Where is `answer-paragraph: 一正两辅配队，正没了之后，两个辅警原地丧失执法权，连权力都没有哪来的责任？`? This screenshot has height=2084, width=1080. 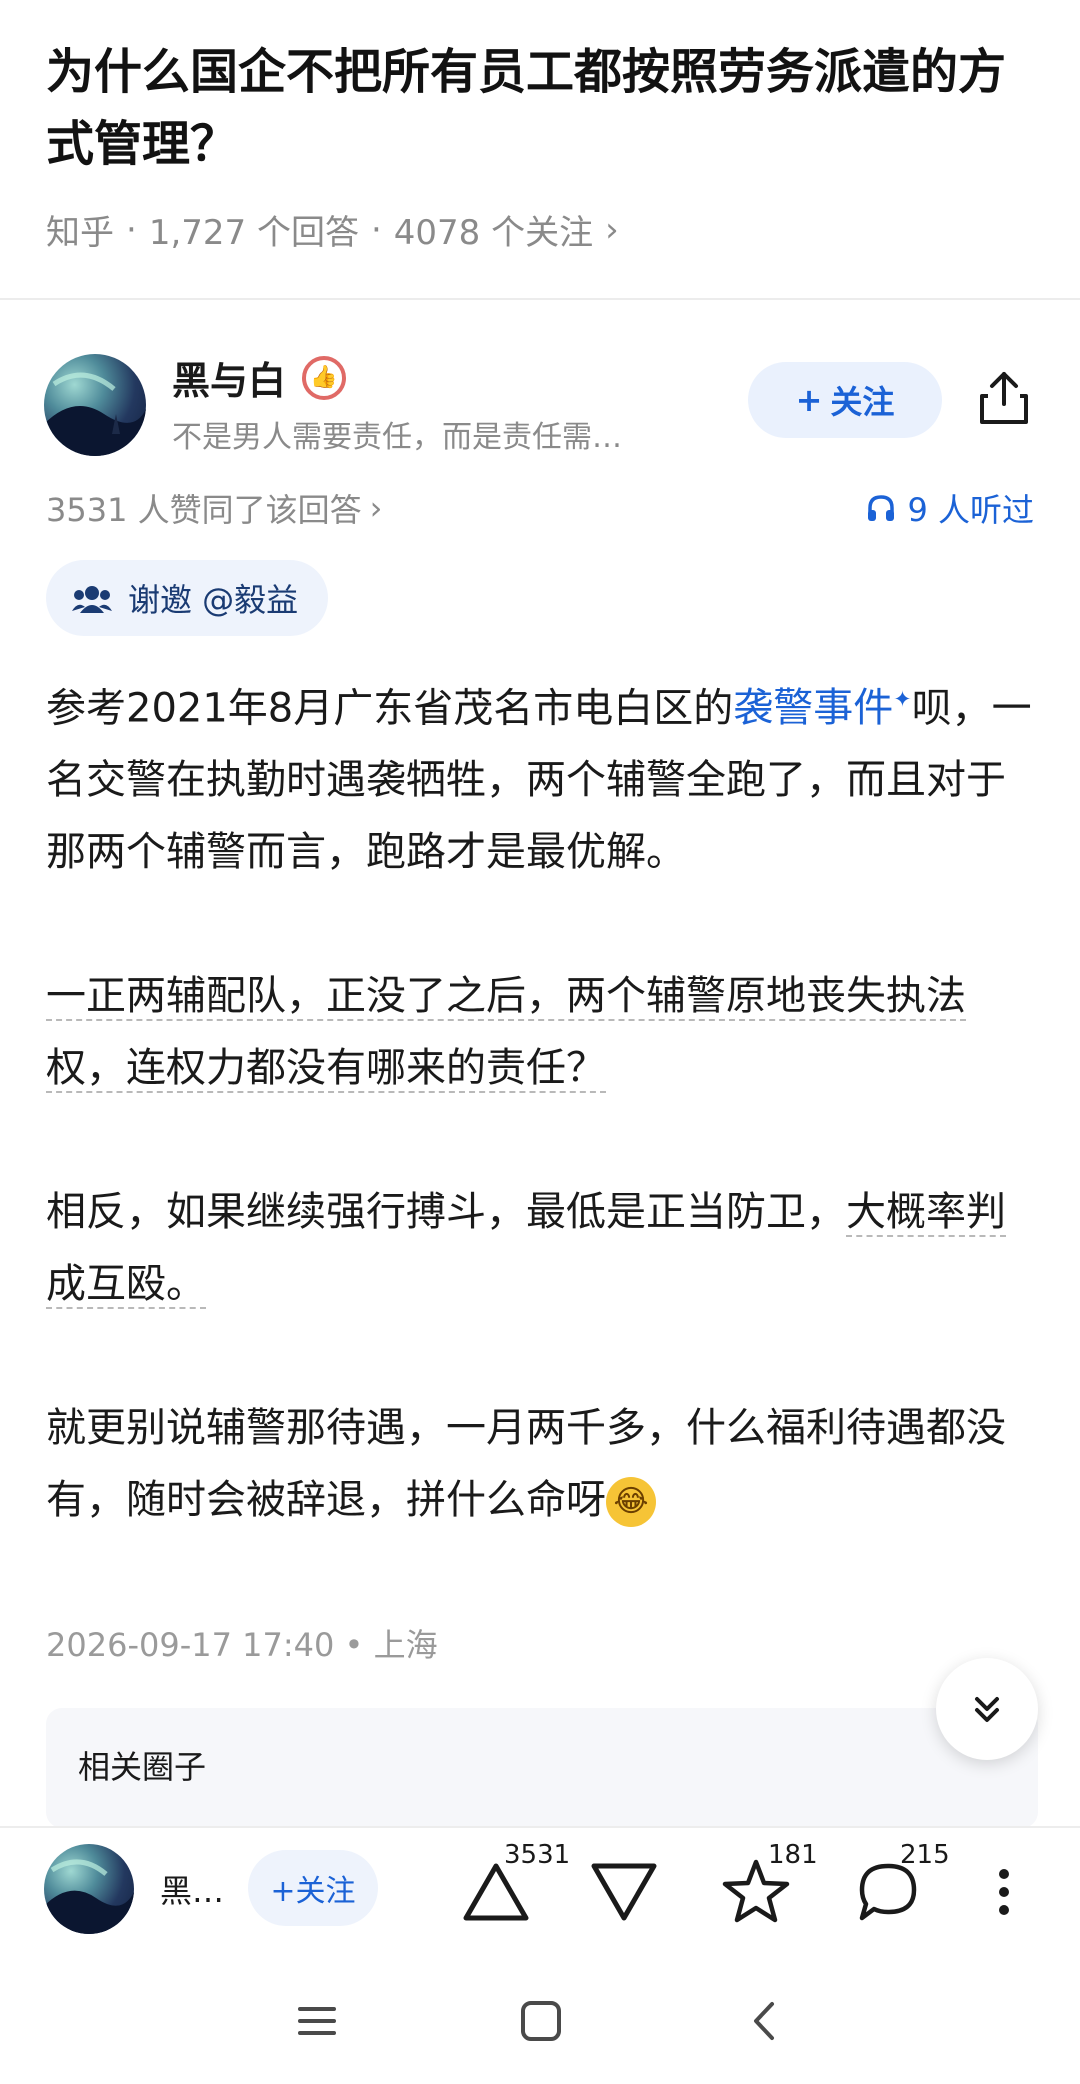 answer-paragraph: 一正两辅配队，正没了之后，两个辅警原地丧失执法权，连权力都没有哪来的责任？ is located at coordinates (541, 1032).